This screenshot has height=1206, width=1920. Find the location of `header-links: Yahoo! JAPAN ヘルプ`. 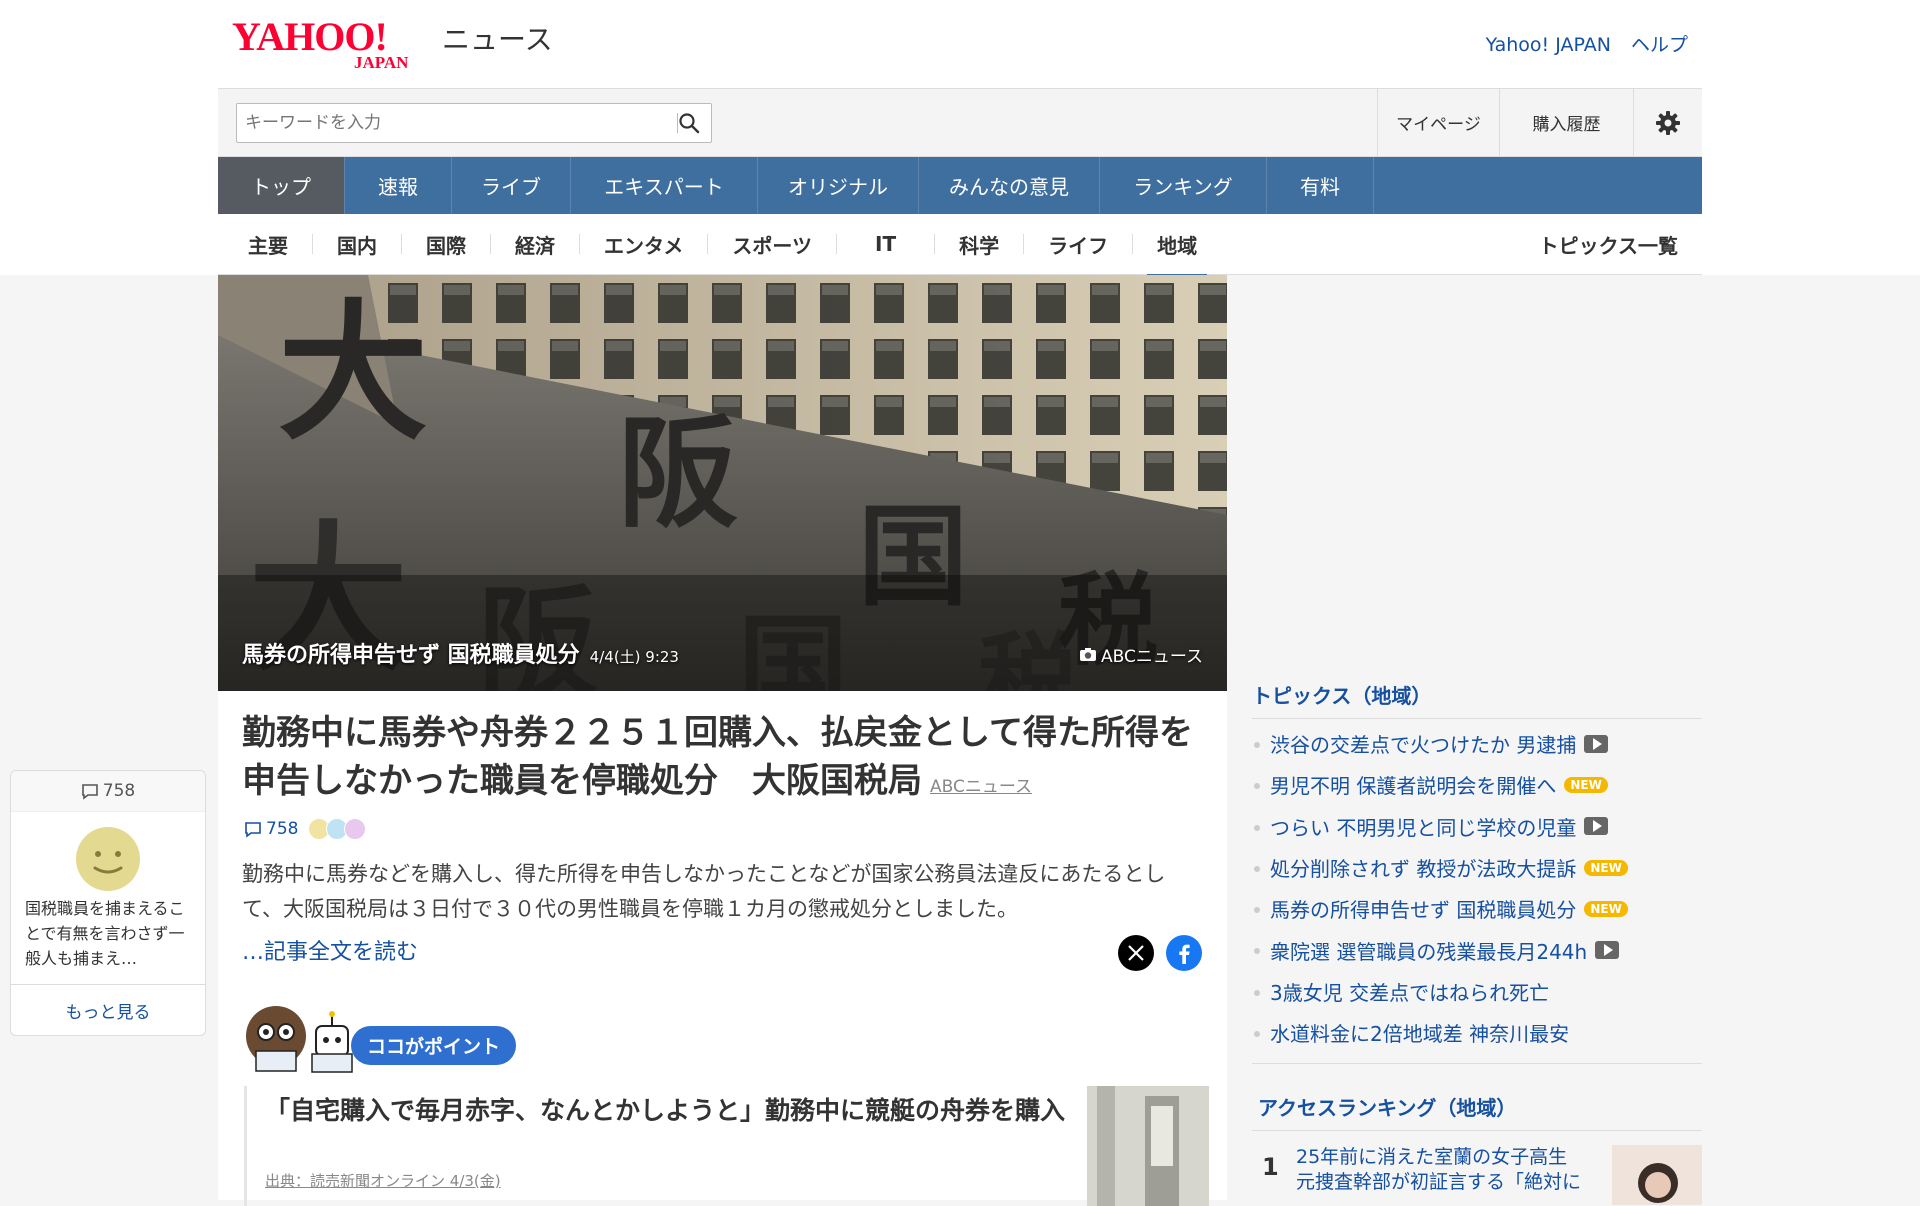

header-links: Yahoo! JAPAN ヘルプ is located at coordinates (1580, 43).